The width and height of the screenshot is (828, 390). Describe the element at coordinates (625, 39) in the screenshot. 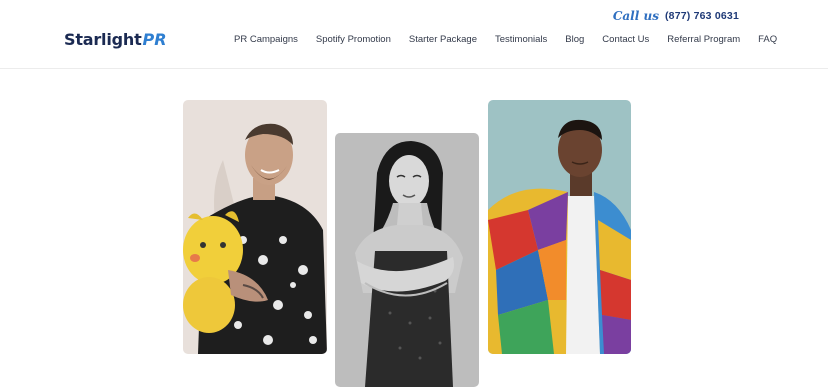

I see `nav-item-contact-us: Contact Us` at that location.